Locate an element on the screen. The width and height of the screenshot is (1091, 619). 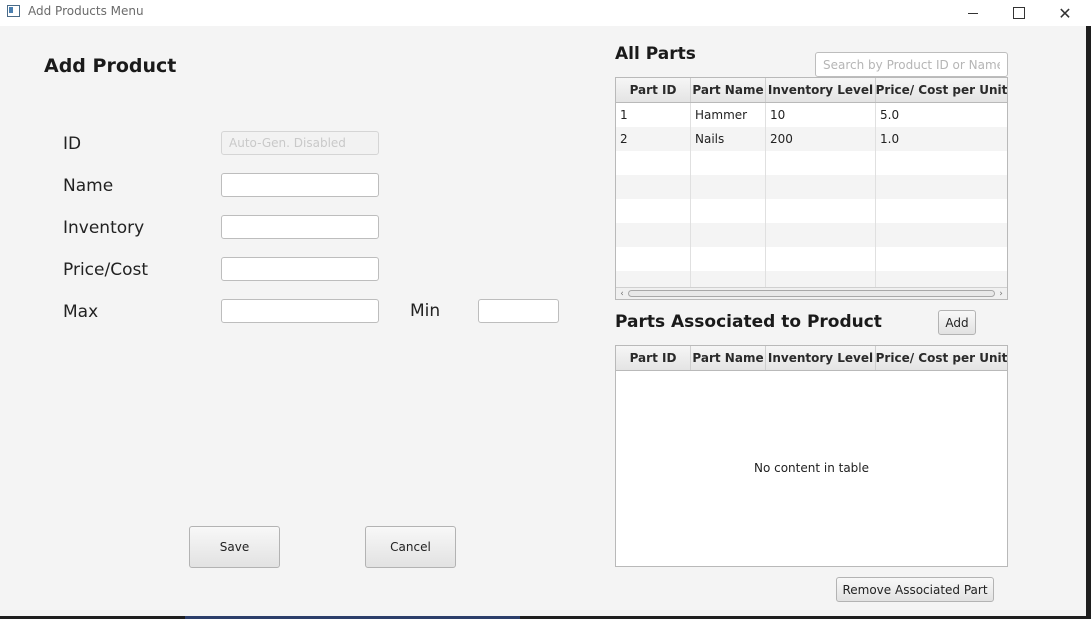
scroll-right-icon: › is located at coordinates (1001, 293).